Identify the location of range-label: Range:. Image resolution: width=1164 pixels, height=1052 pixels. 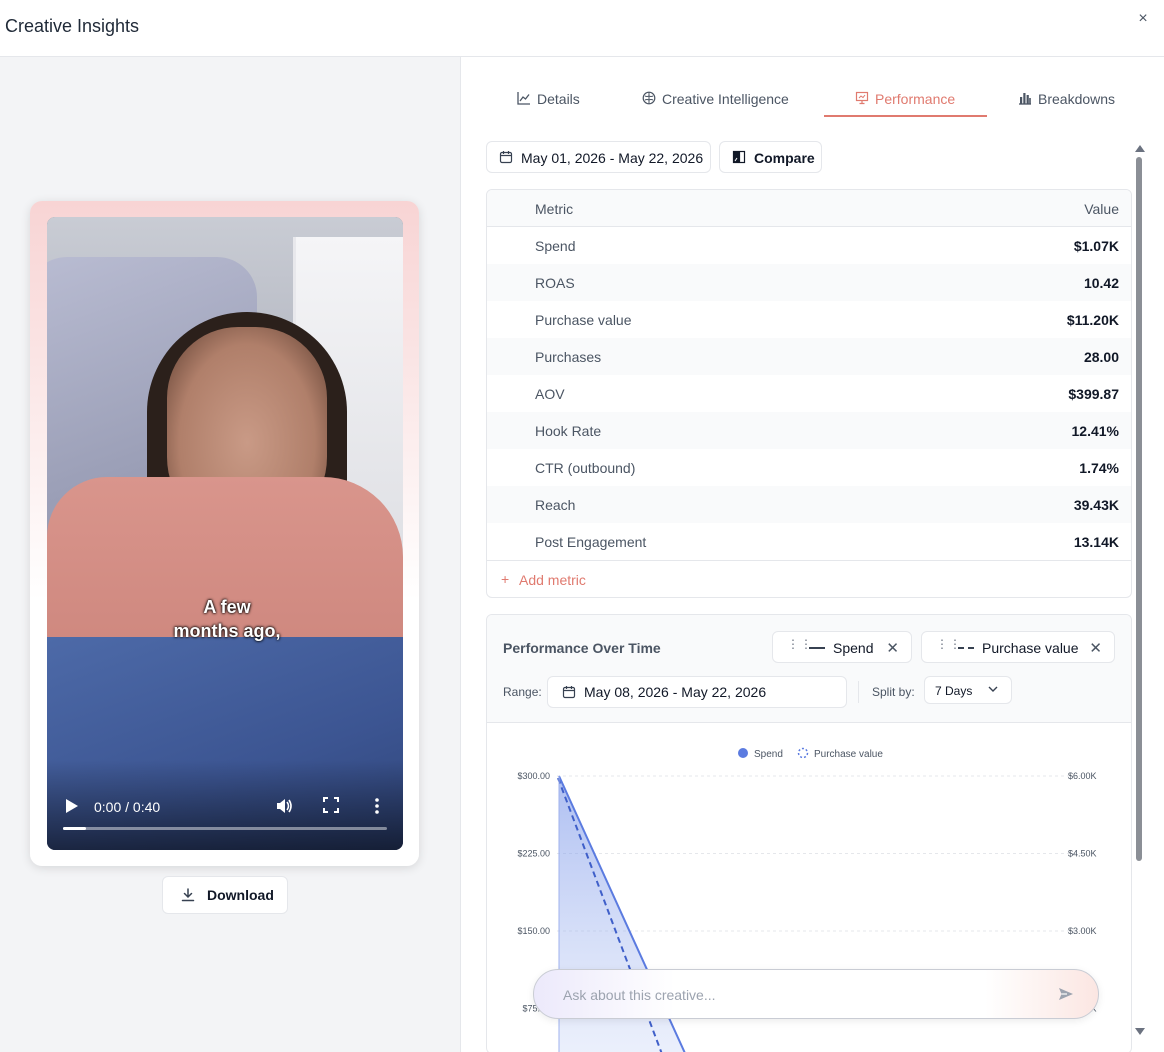
(522, 692).